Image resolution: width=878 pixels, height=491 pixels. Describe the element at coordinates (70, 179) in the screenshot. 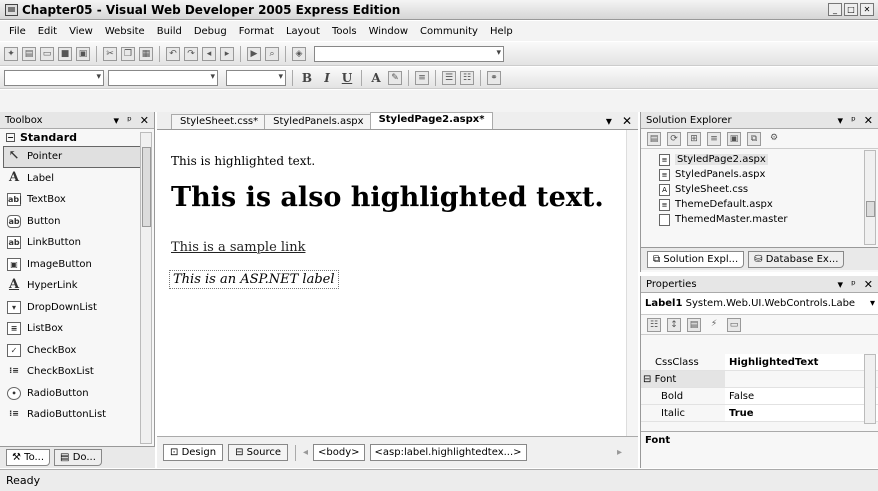

I see `toolbox-item-label: A Label` at that location.